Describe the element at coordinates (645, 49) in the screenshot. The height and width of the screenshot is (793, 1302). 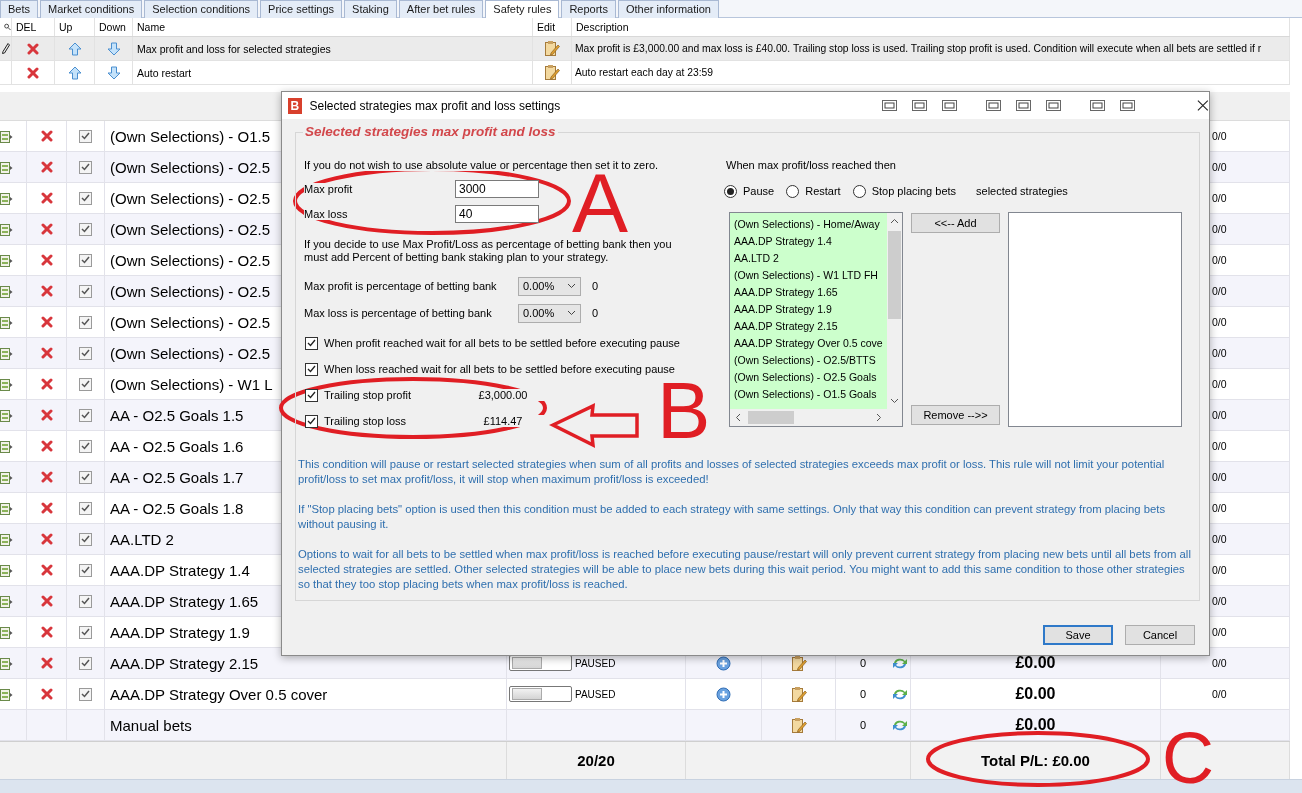
I see `table-row` at that location.